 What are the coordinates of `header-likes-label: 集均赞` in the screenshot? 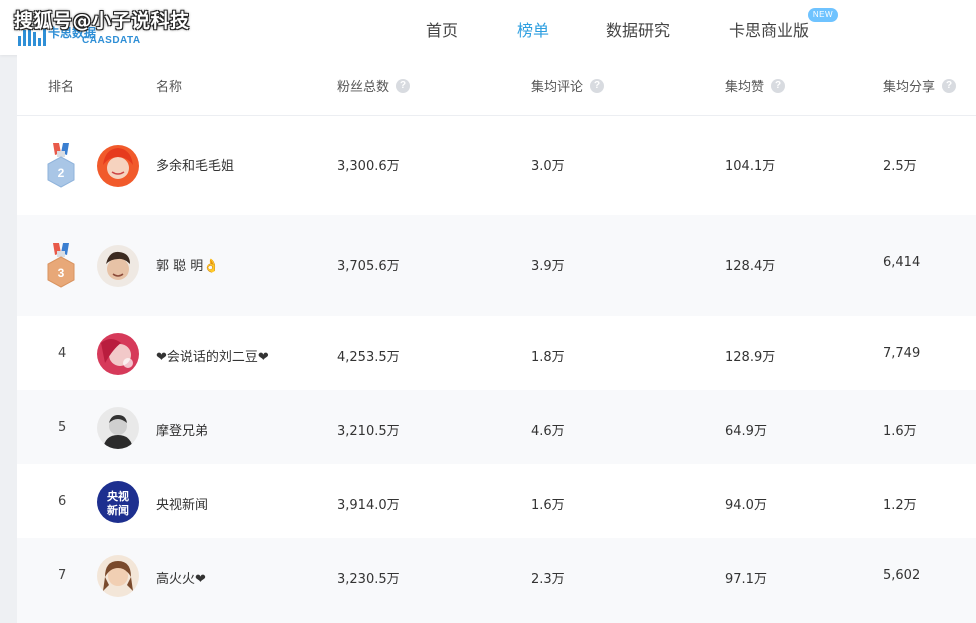 It's located at (745, 87).